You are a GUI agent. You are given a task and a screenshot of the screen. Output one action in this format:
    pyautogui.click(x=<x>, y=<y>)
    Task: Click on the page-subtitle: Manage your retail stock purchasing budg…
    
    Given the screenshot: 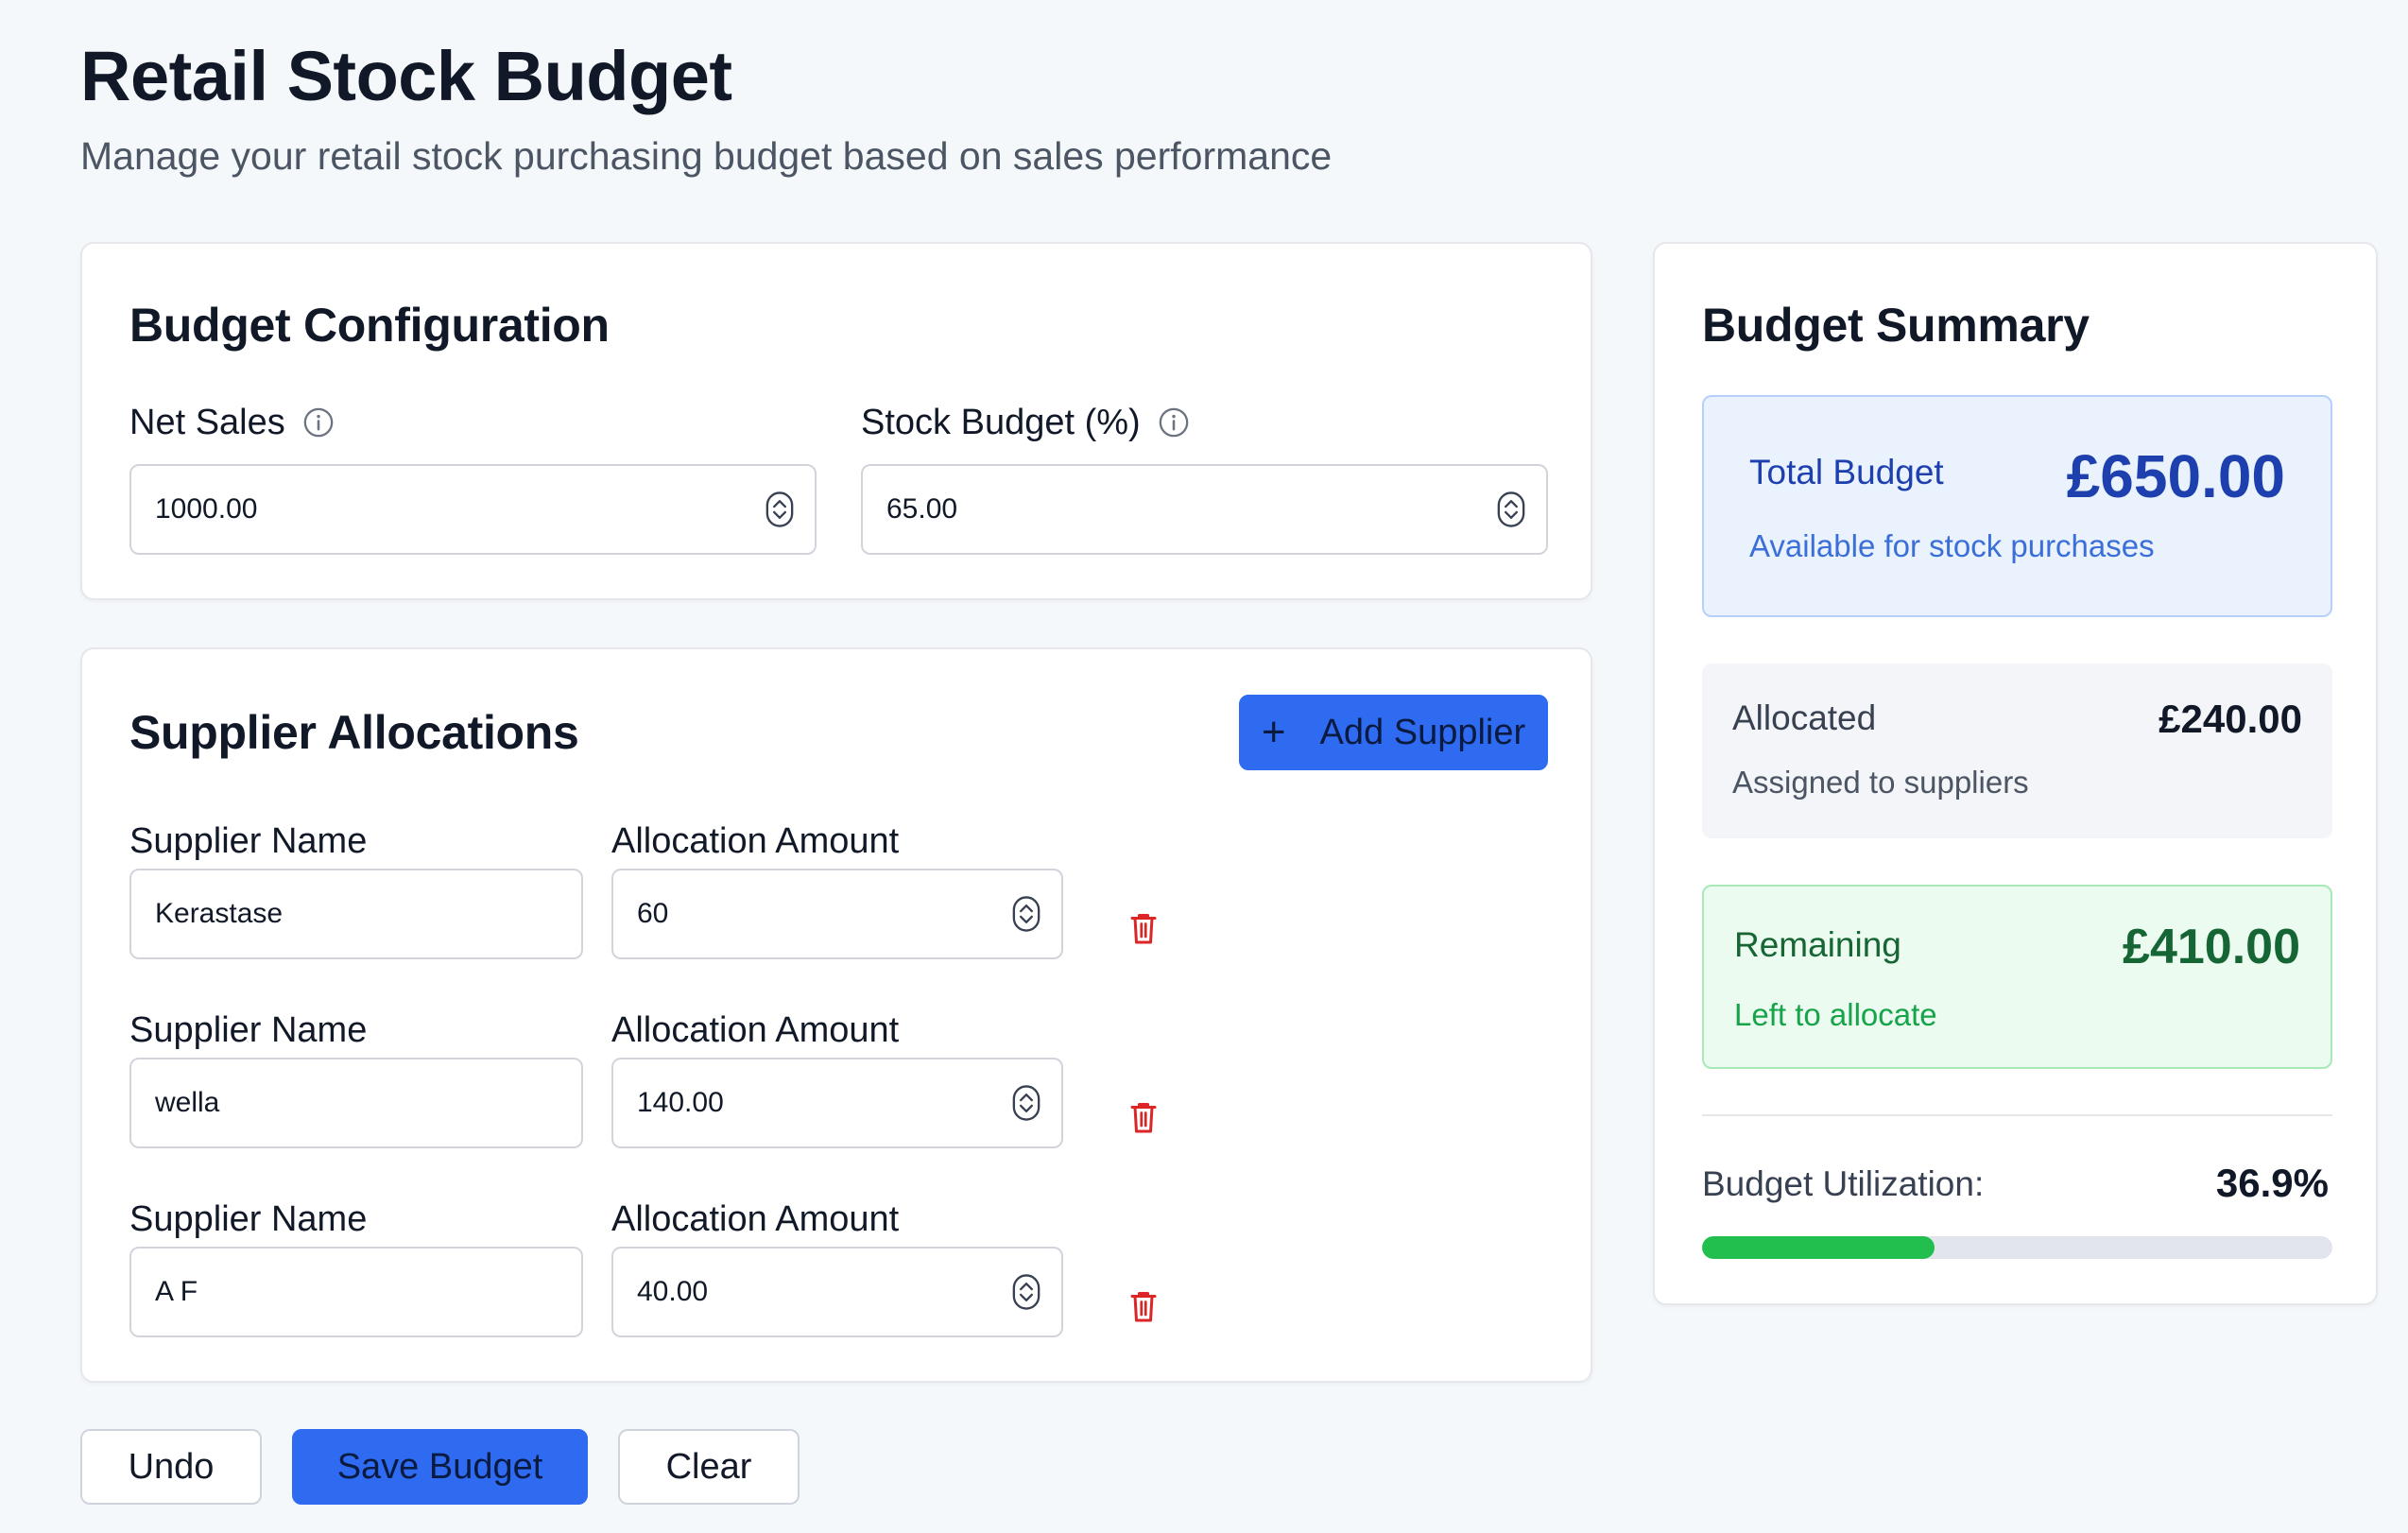 What is the action you would take?
    pyautogui.click(x=706, y=156)
    